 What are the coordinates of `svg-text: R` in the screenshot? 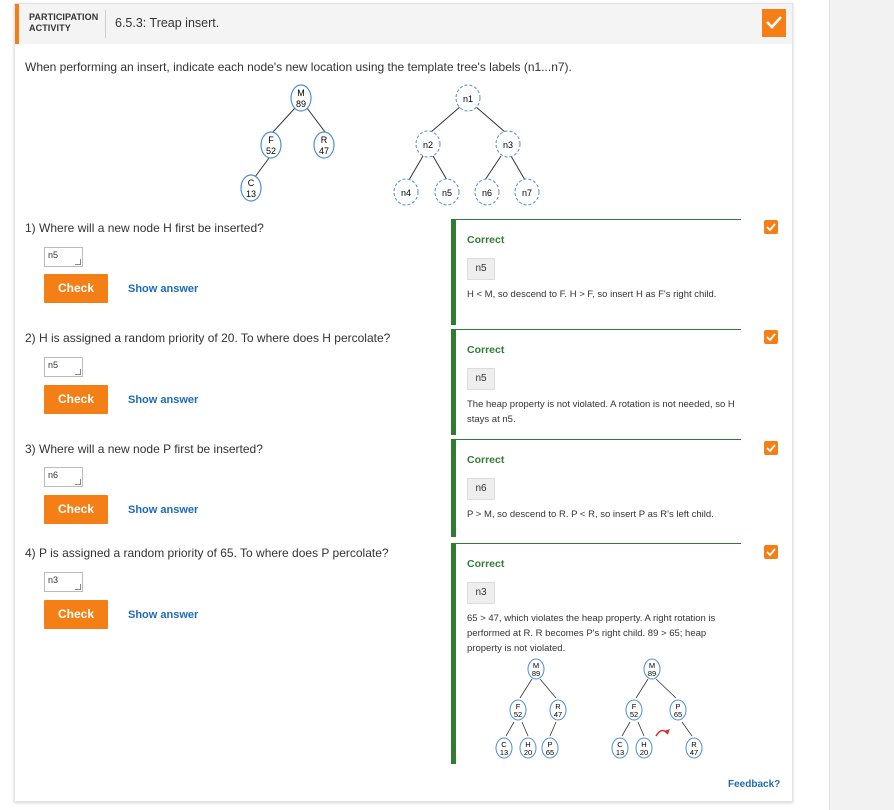 It's located at (324, 140).